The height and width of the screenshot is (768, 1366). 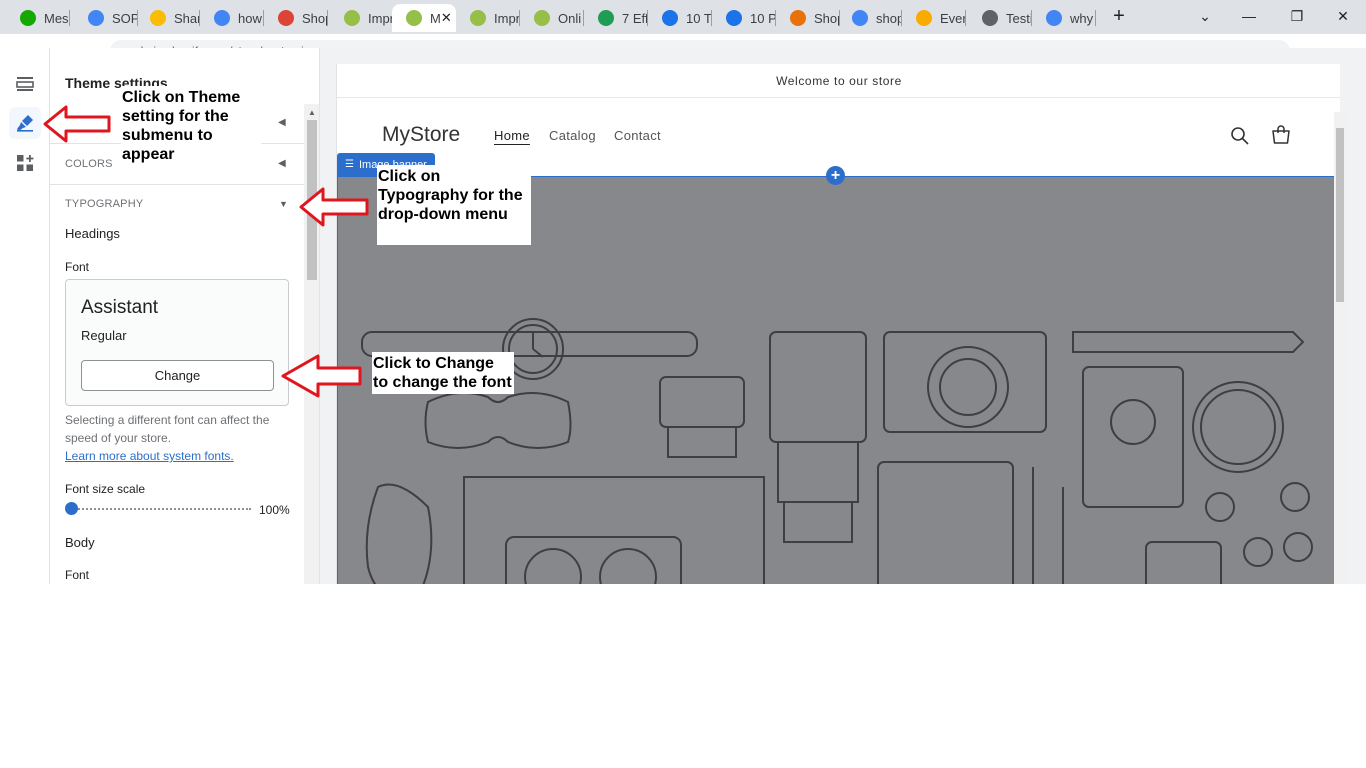 What do you see at coordinates (700, 44) in the screenshot?
I see `url-field: admin.shopify.com/store/customize` at bounding box center [700, 44].